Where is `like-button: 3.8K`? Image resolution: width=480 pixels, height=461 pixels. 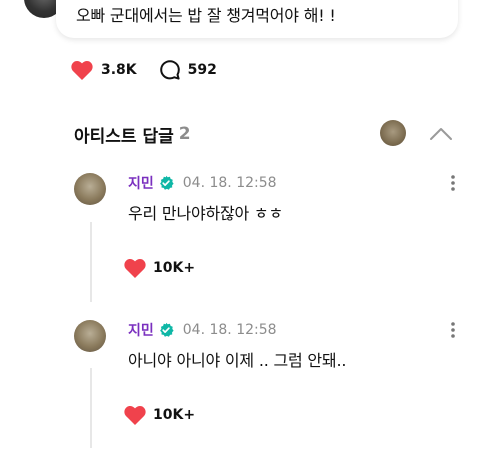
like-button: 3.8K is located at coordinates (103, 70).